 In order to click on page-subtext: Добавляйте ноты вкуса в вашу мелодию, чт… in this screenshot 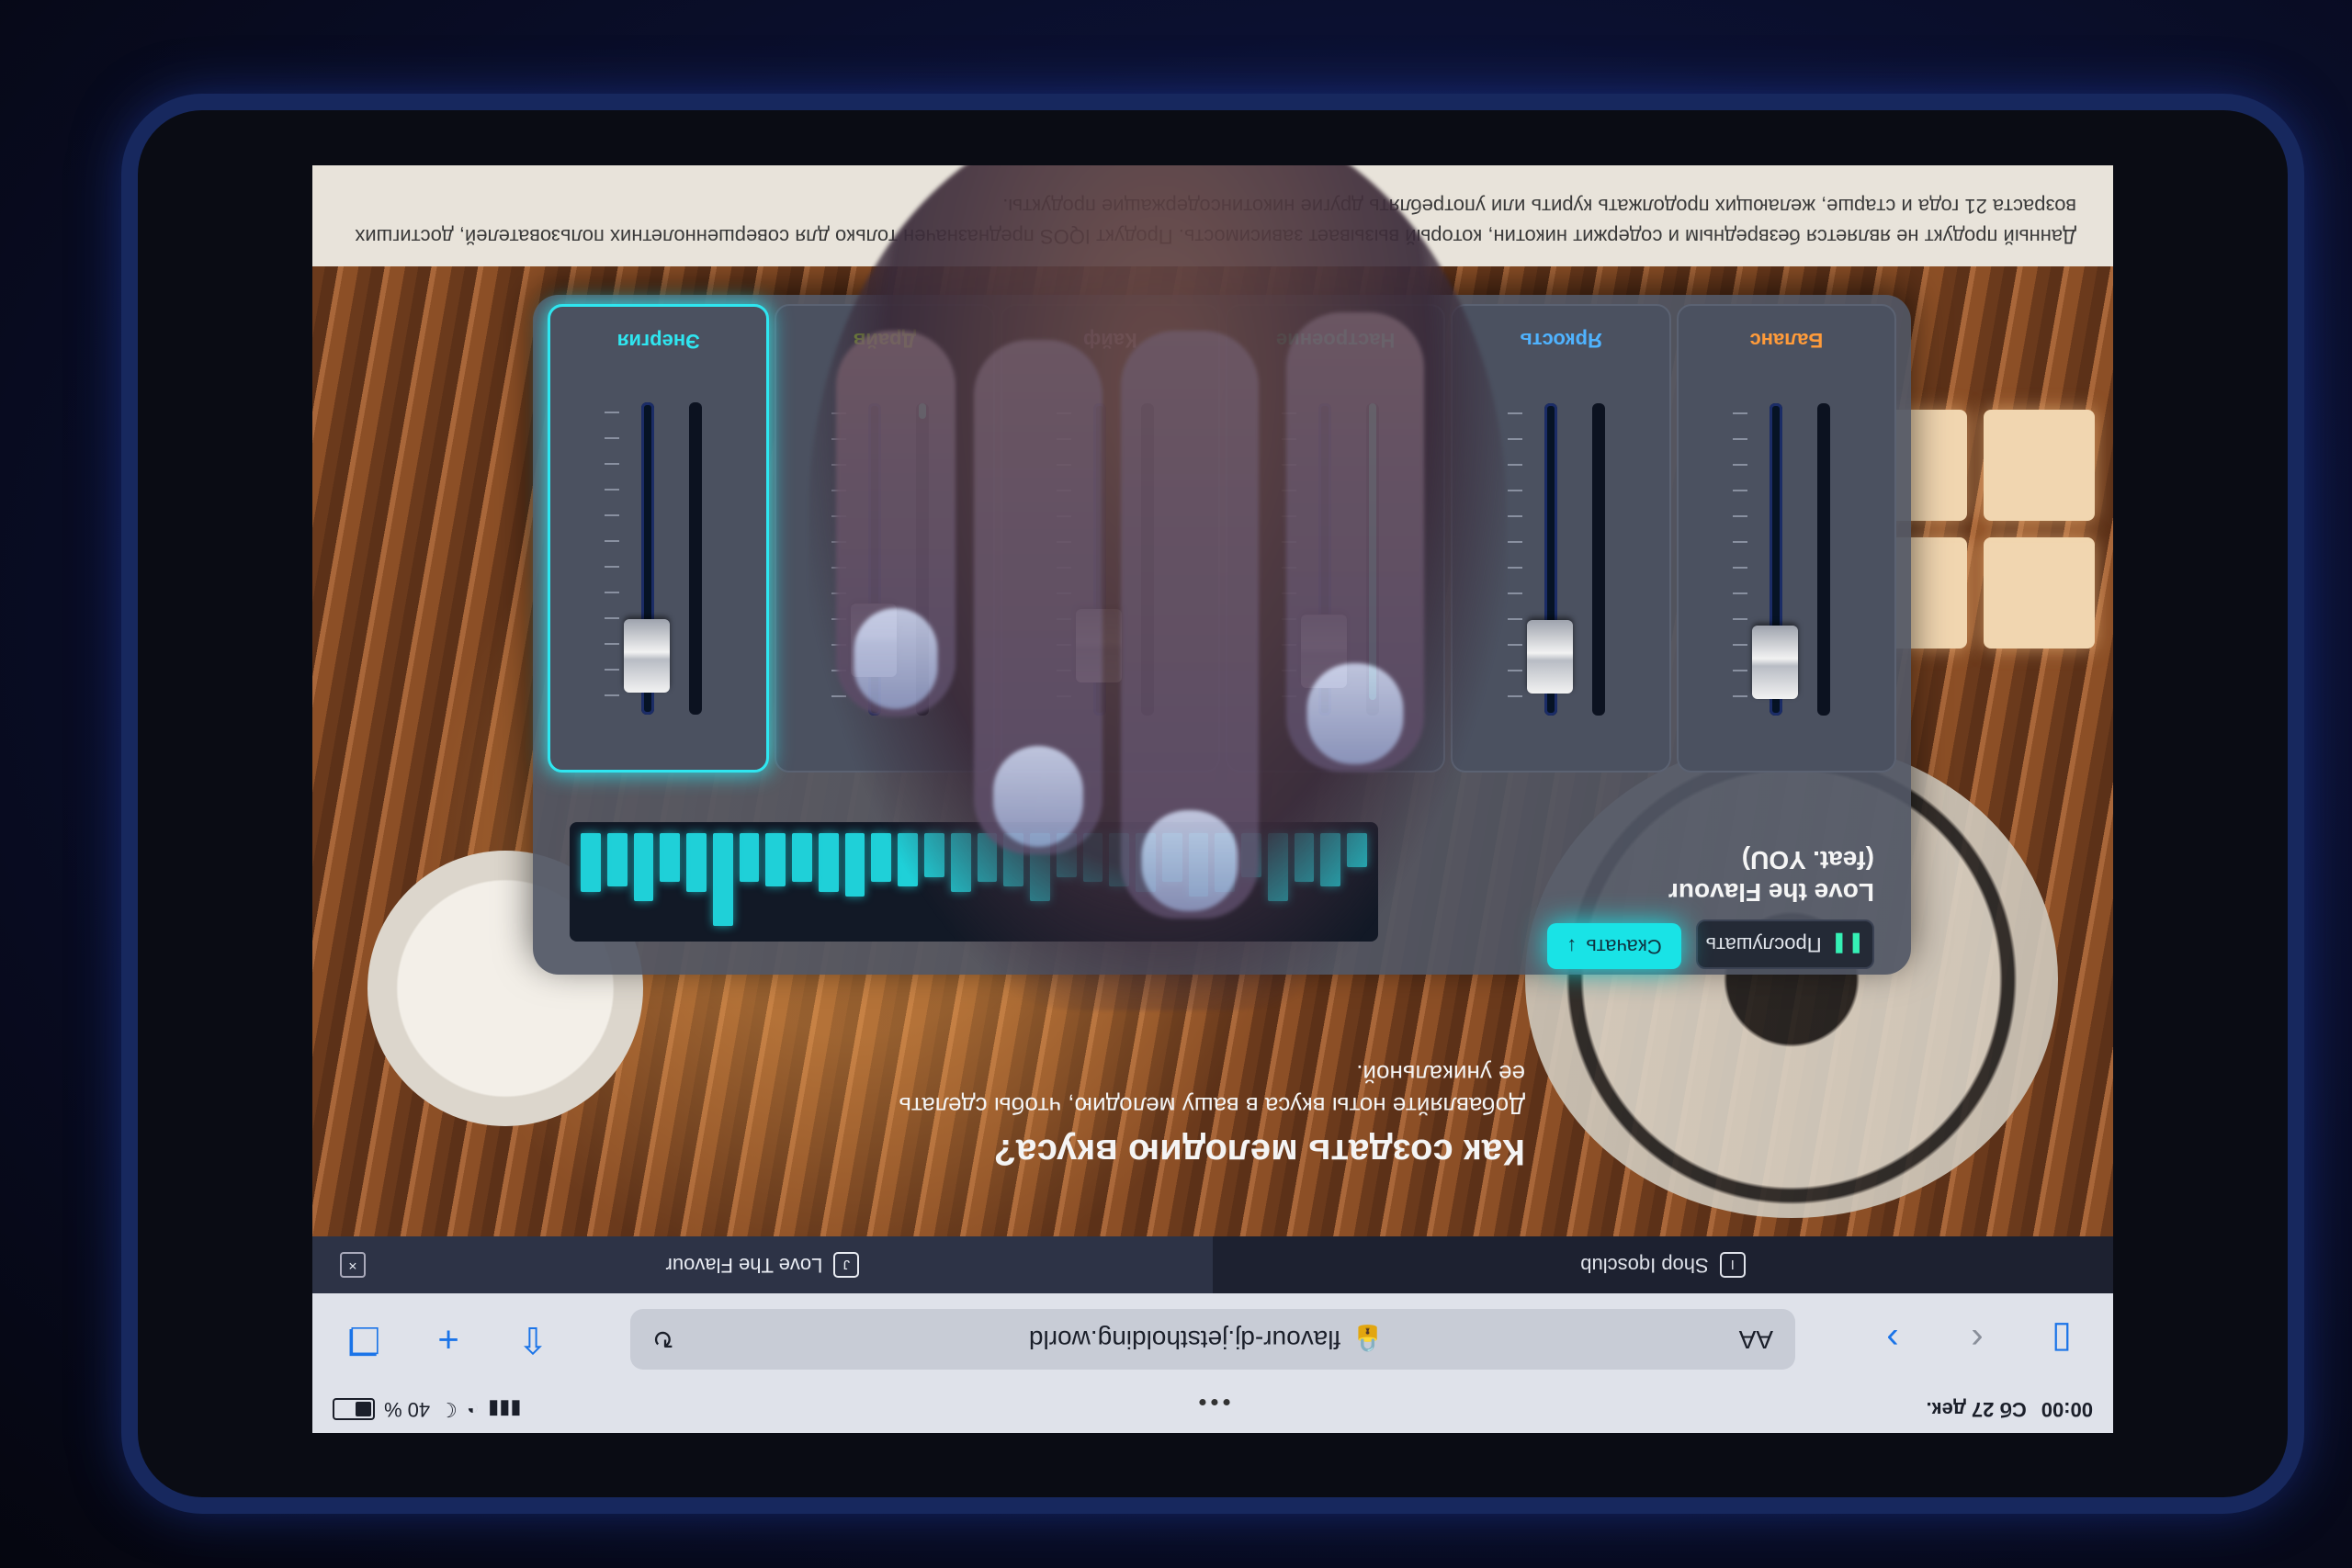, I will do `click(1212, 1089)`.